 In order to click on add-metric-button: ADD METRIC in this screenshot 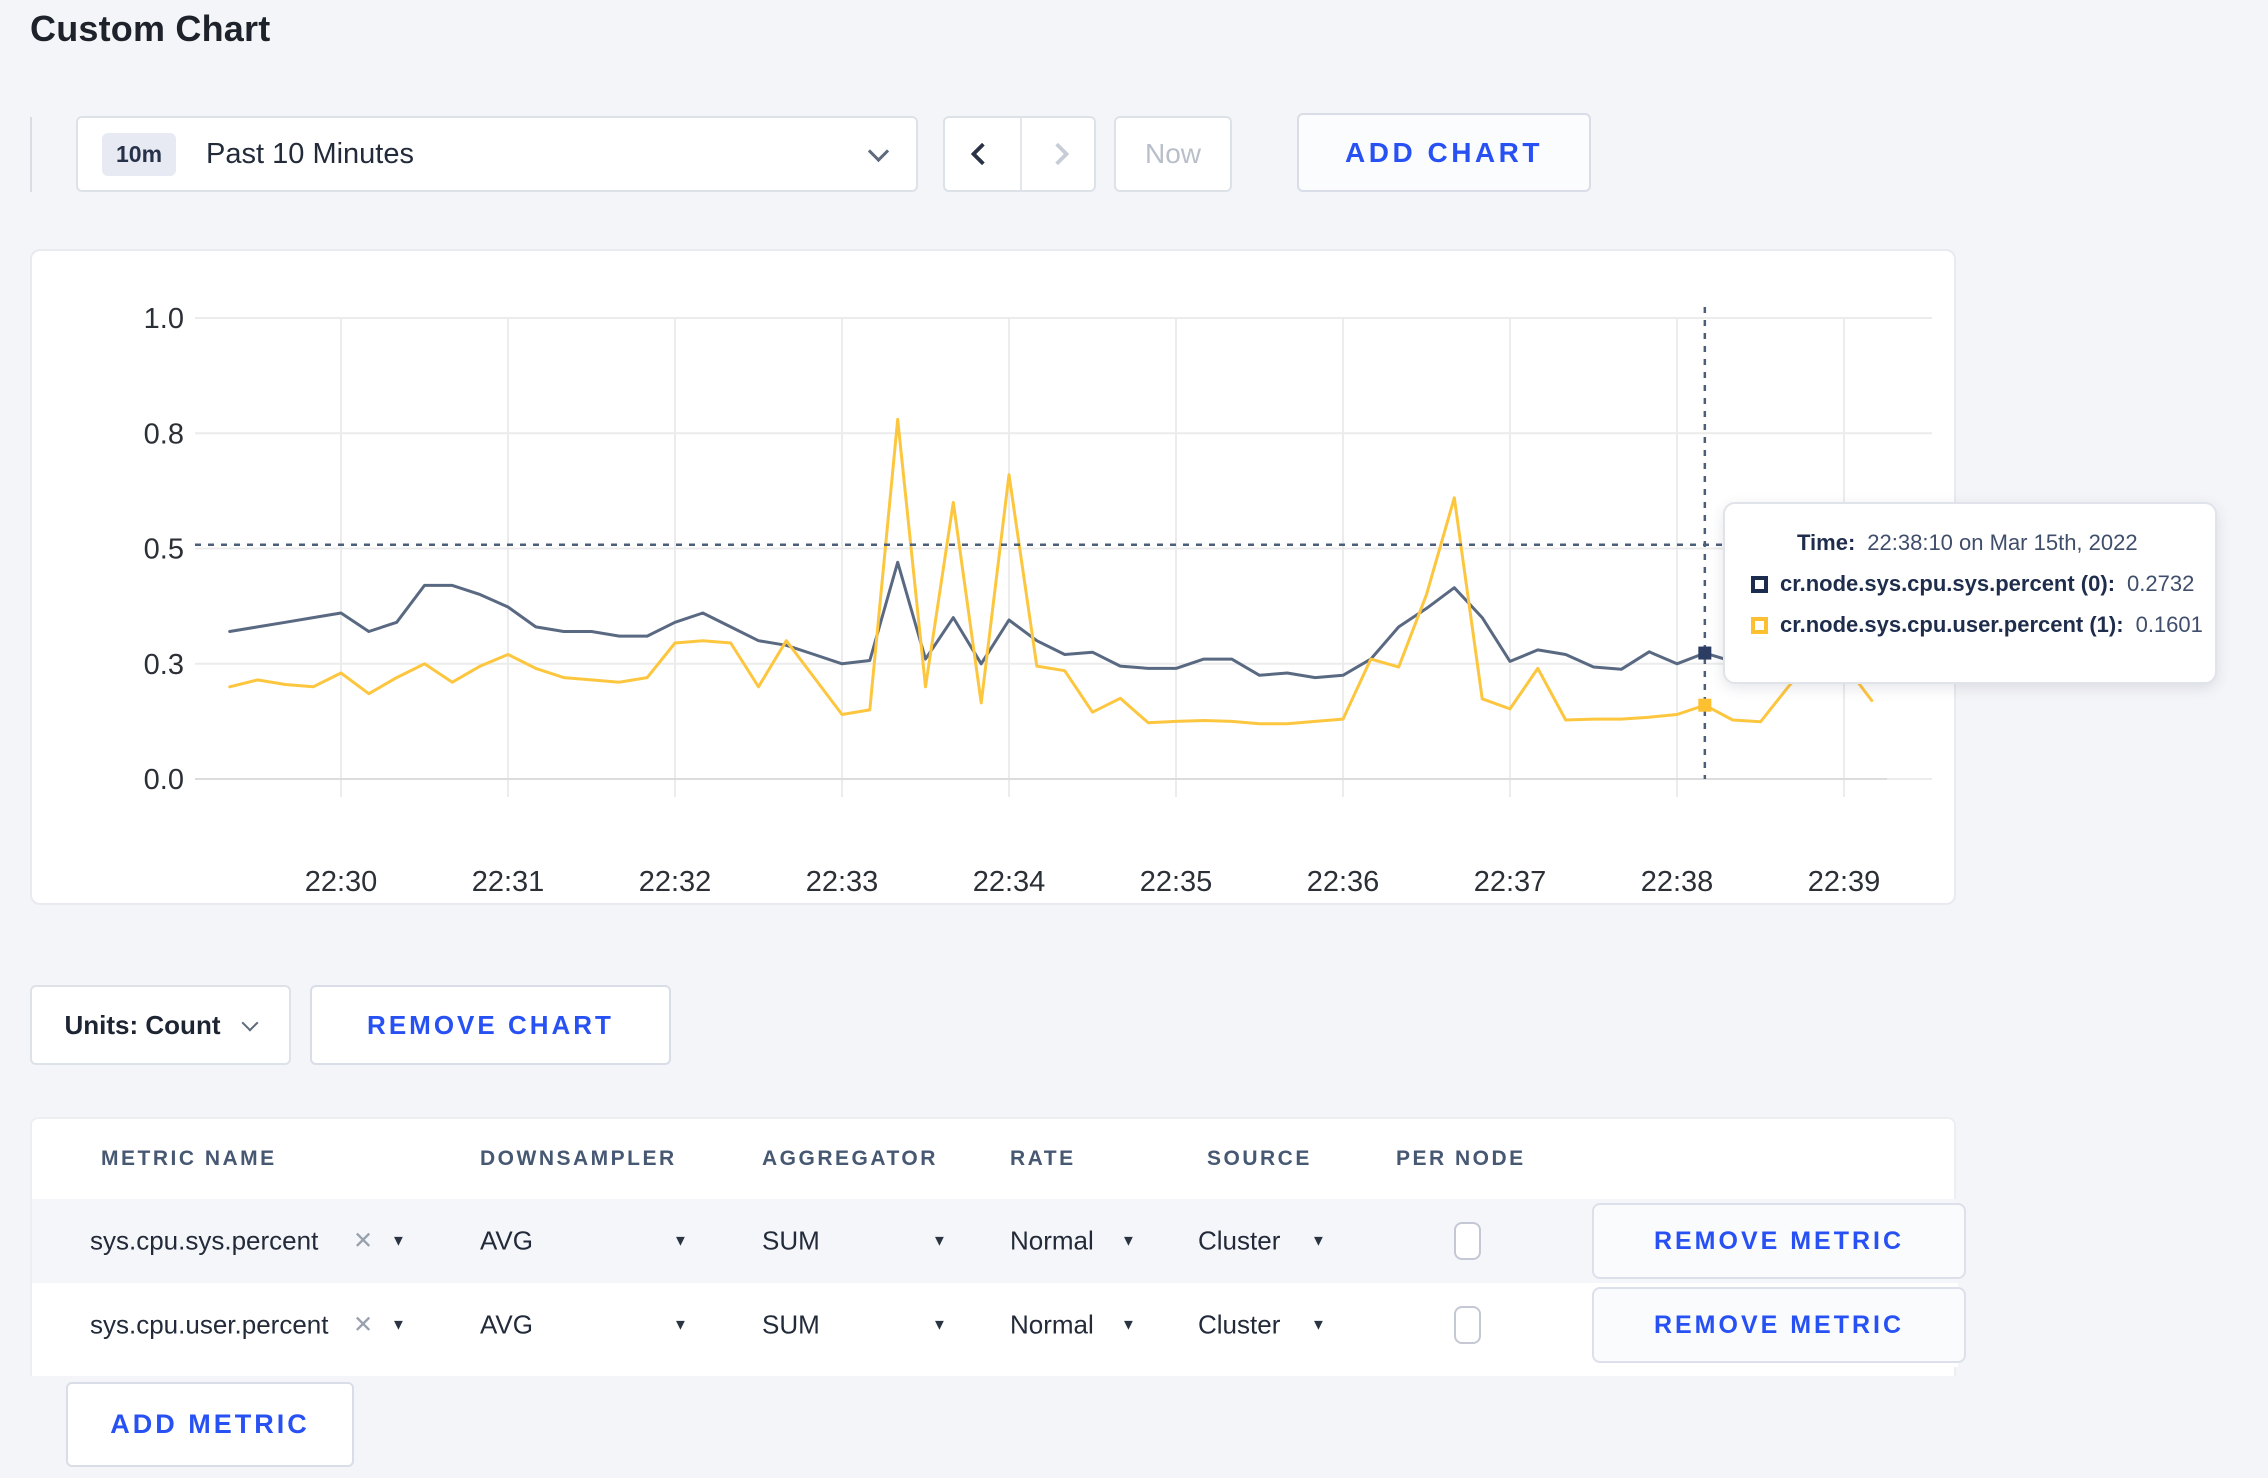, I will do `click(210, 1424)`.